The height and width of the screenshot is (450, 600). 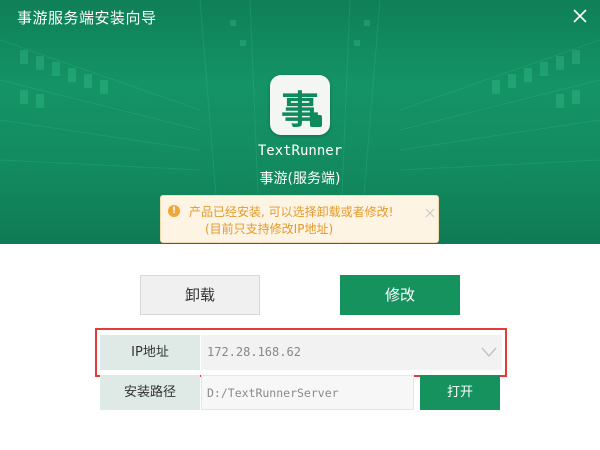 I want to click on install-path-label: 安装路径, so click(x=150, y=392).